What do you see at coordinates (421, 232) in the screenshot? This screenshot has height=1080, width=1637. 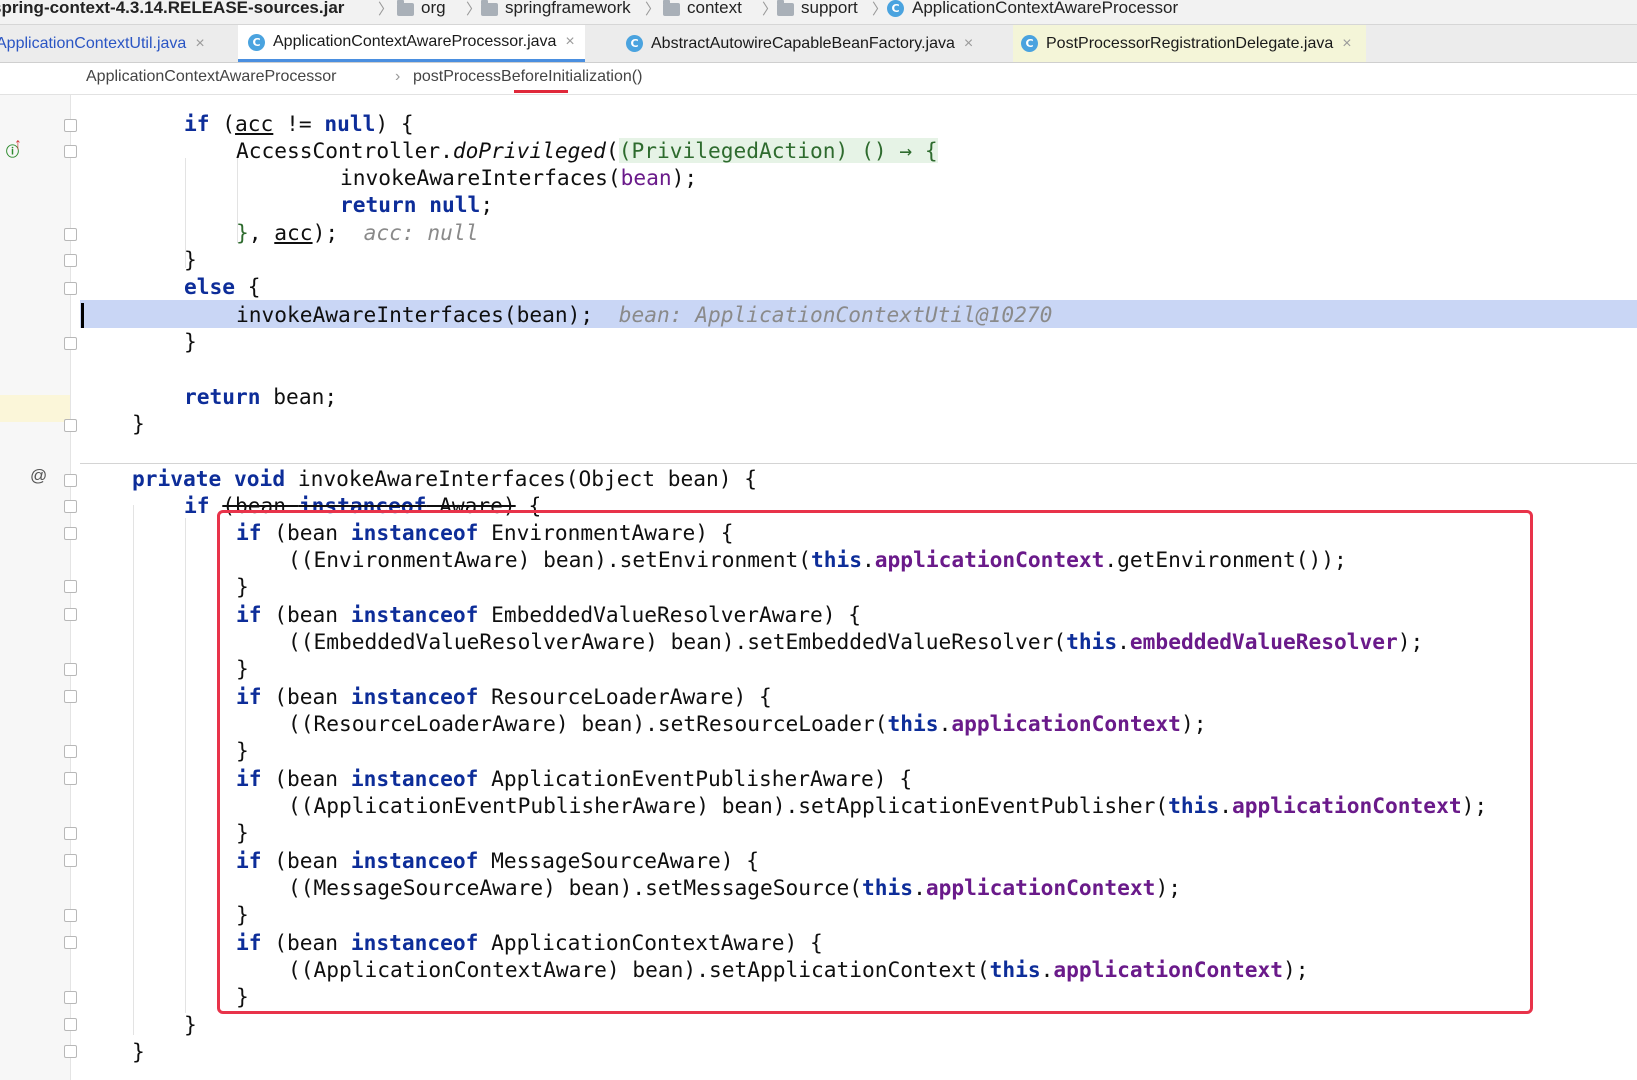 I see `debug-value-hint: acc: null` at bounding box center [421, 232].